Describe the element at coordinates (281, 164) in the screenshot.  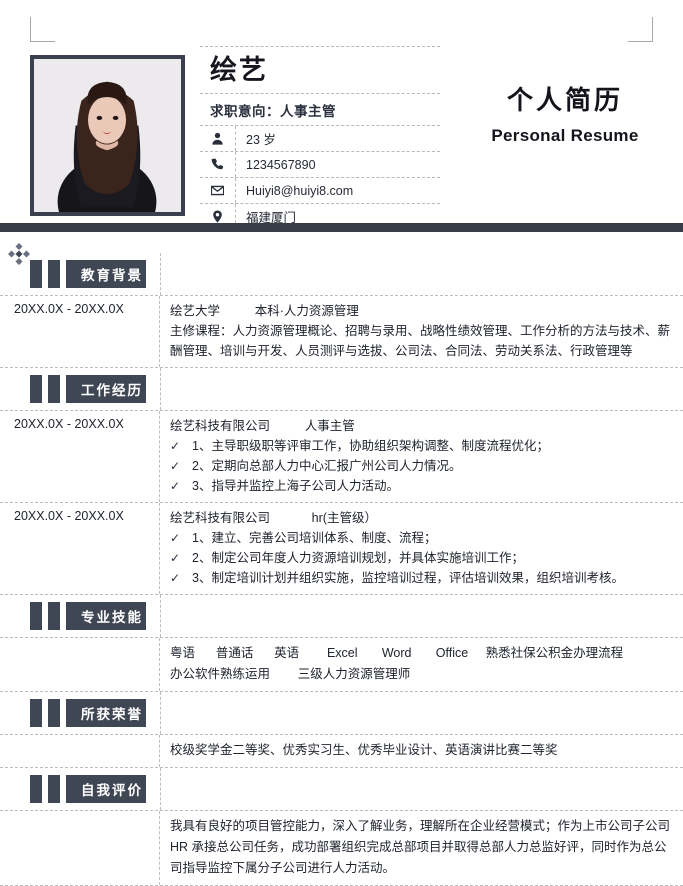
I see `contact-value-phone: 1234567890` at that location.